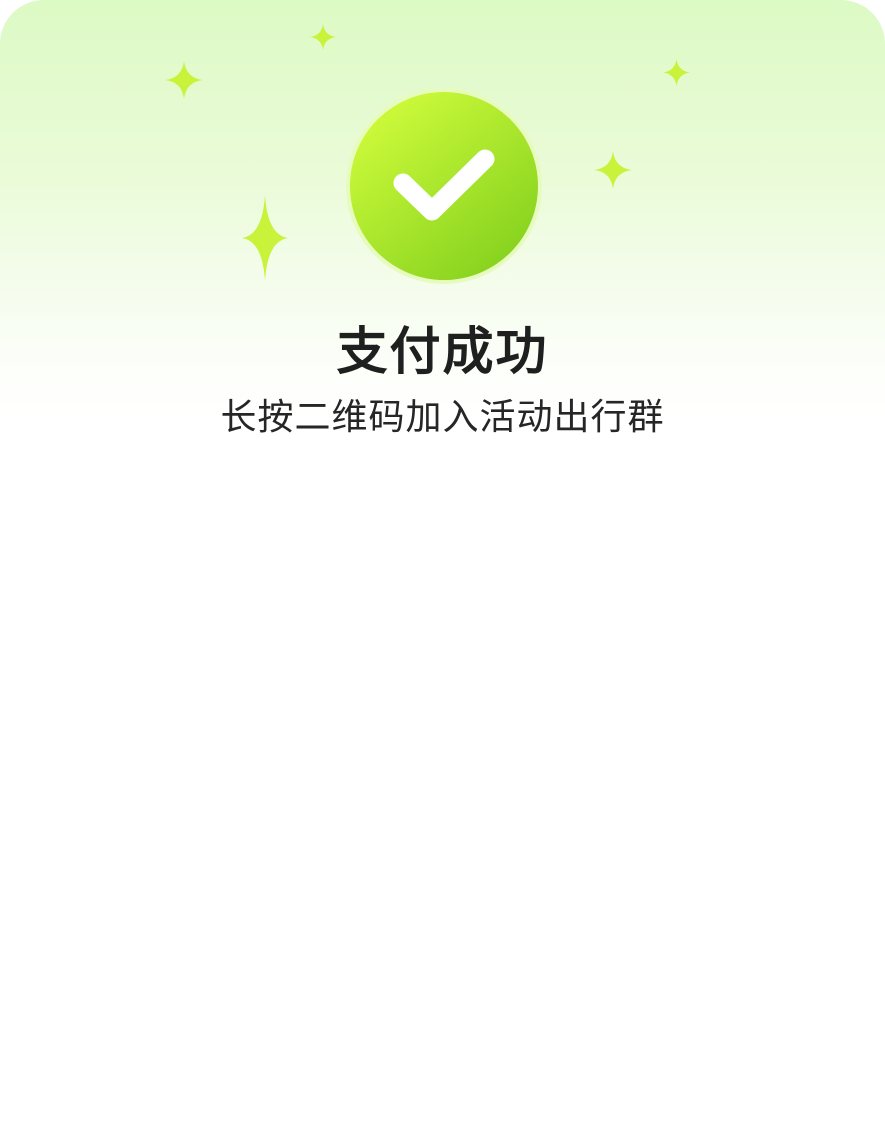 This screenshot has height=1140, width=885. What do you see at coordinates (444, 186) in the screenshot?
I see `check-circle-icon` at bounding box center [444, 186].